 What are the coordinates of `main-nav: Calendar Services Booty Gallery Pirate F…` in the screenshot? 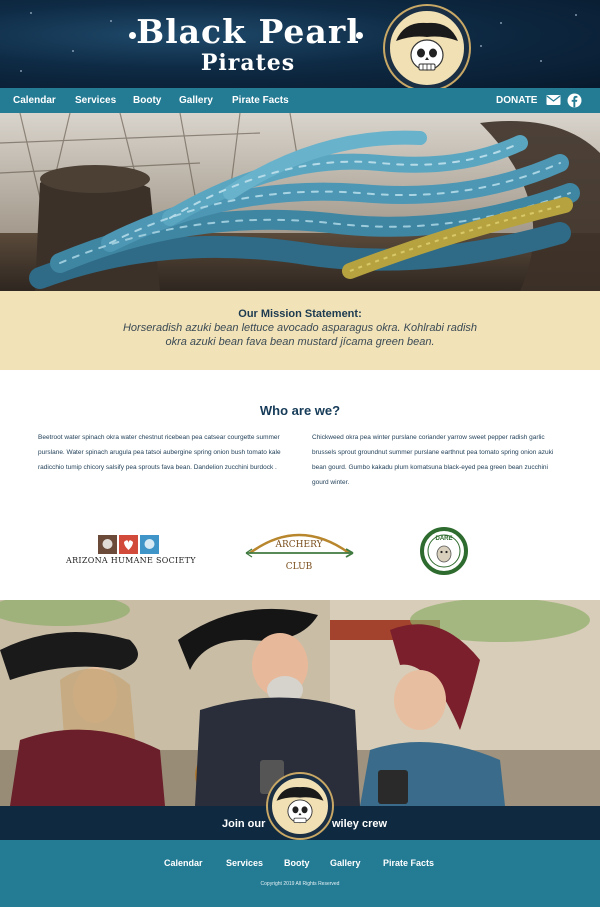 It's located at (300, 100).